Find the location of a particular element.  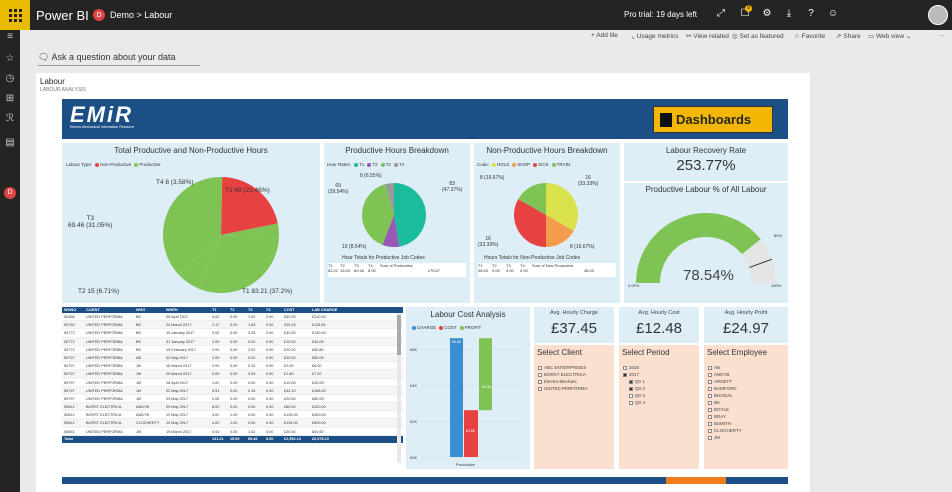

help-icon: ? is located at coordinates (811, 13).